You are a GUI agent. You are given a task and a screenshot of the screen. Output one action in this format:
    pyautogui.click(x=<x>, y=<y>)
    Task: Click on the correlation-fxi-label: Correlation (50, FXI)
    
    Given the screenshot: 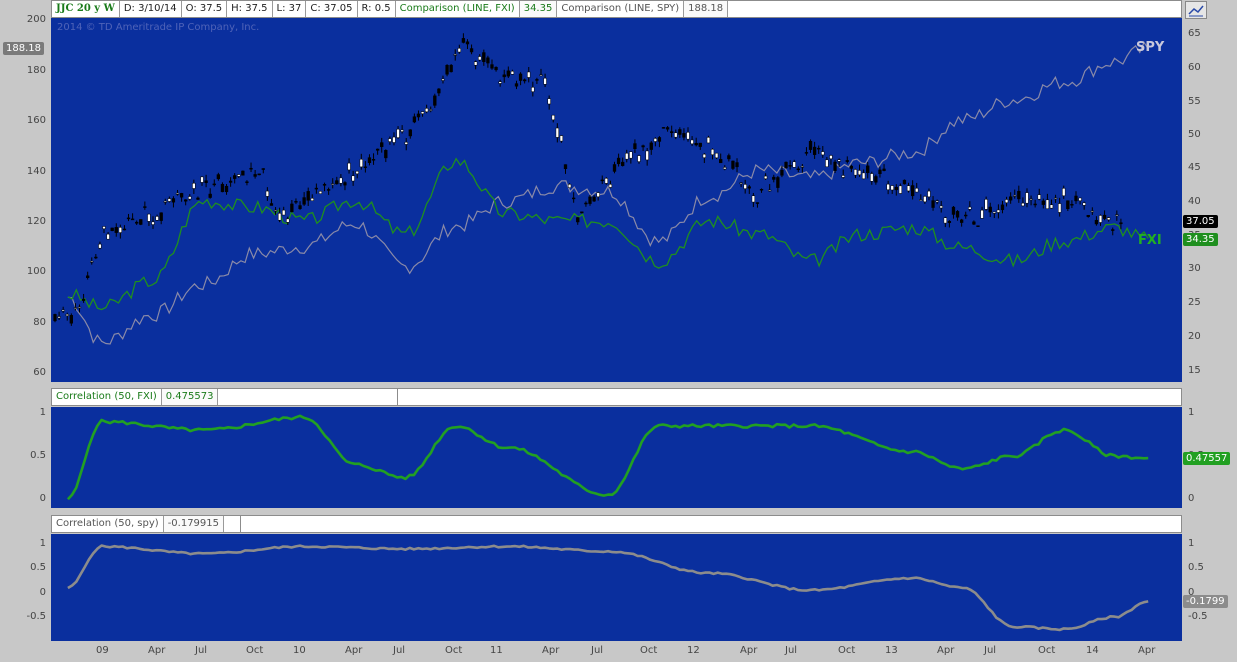 What is the action you would take?
    pyautogui.click(x=107, y=397)
    